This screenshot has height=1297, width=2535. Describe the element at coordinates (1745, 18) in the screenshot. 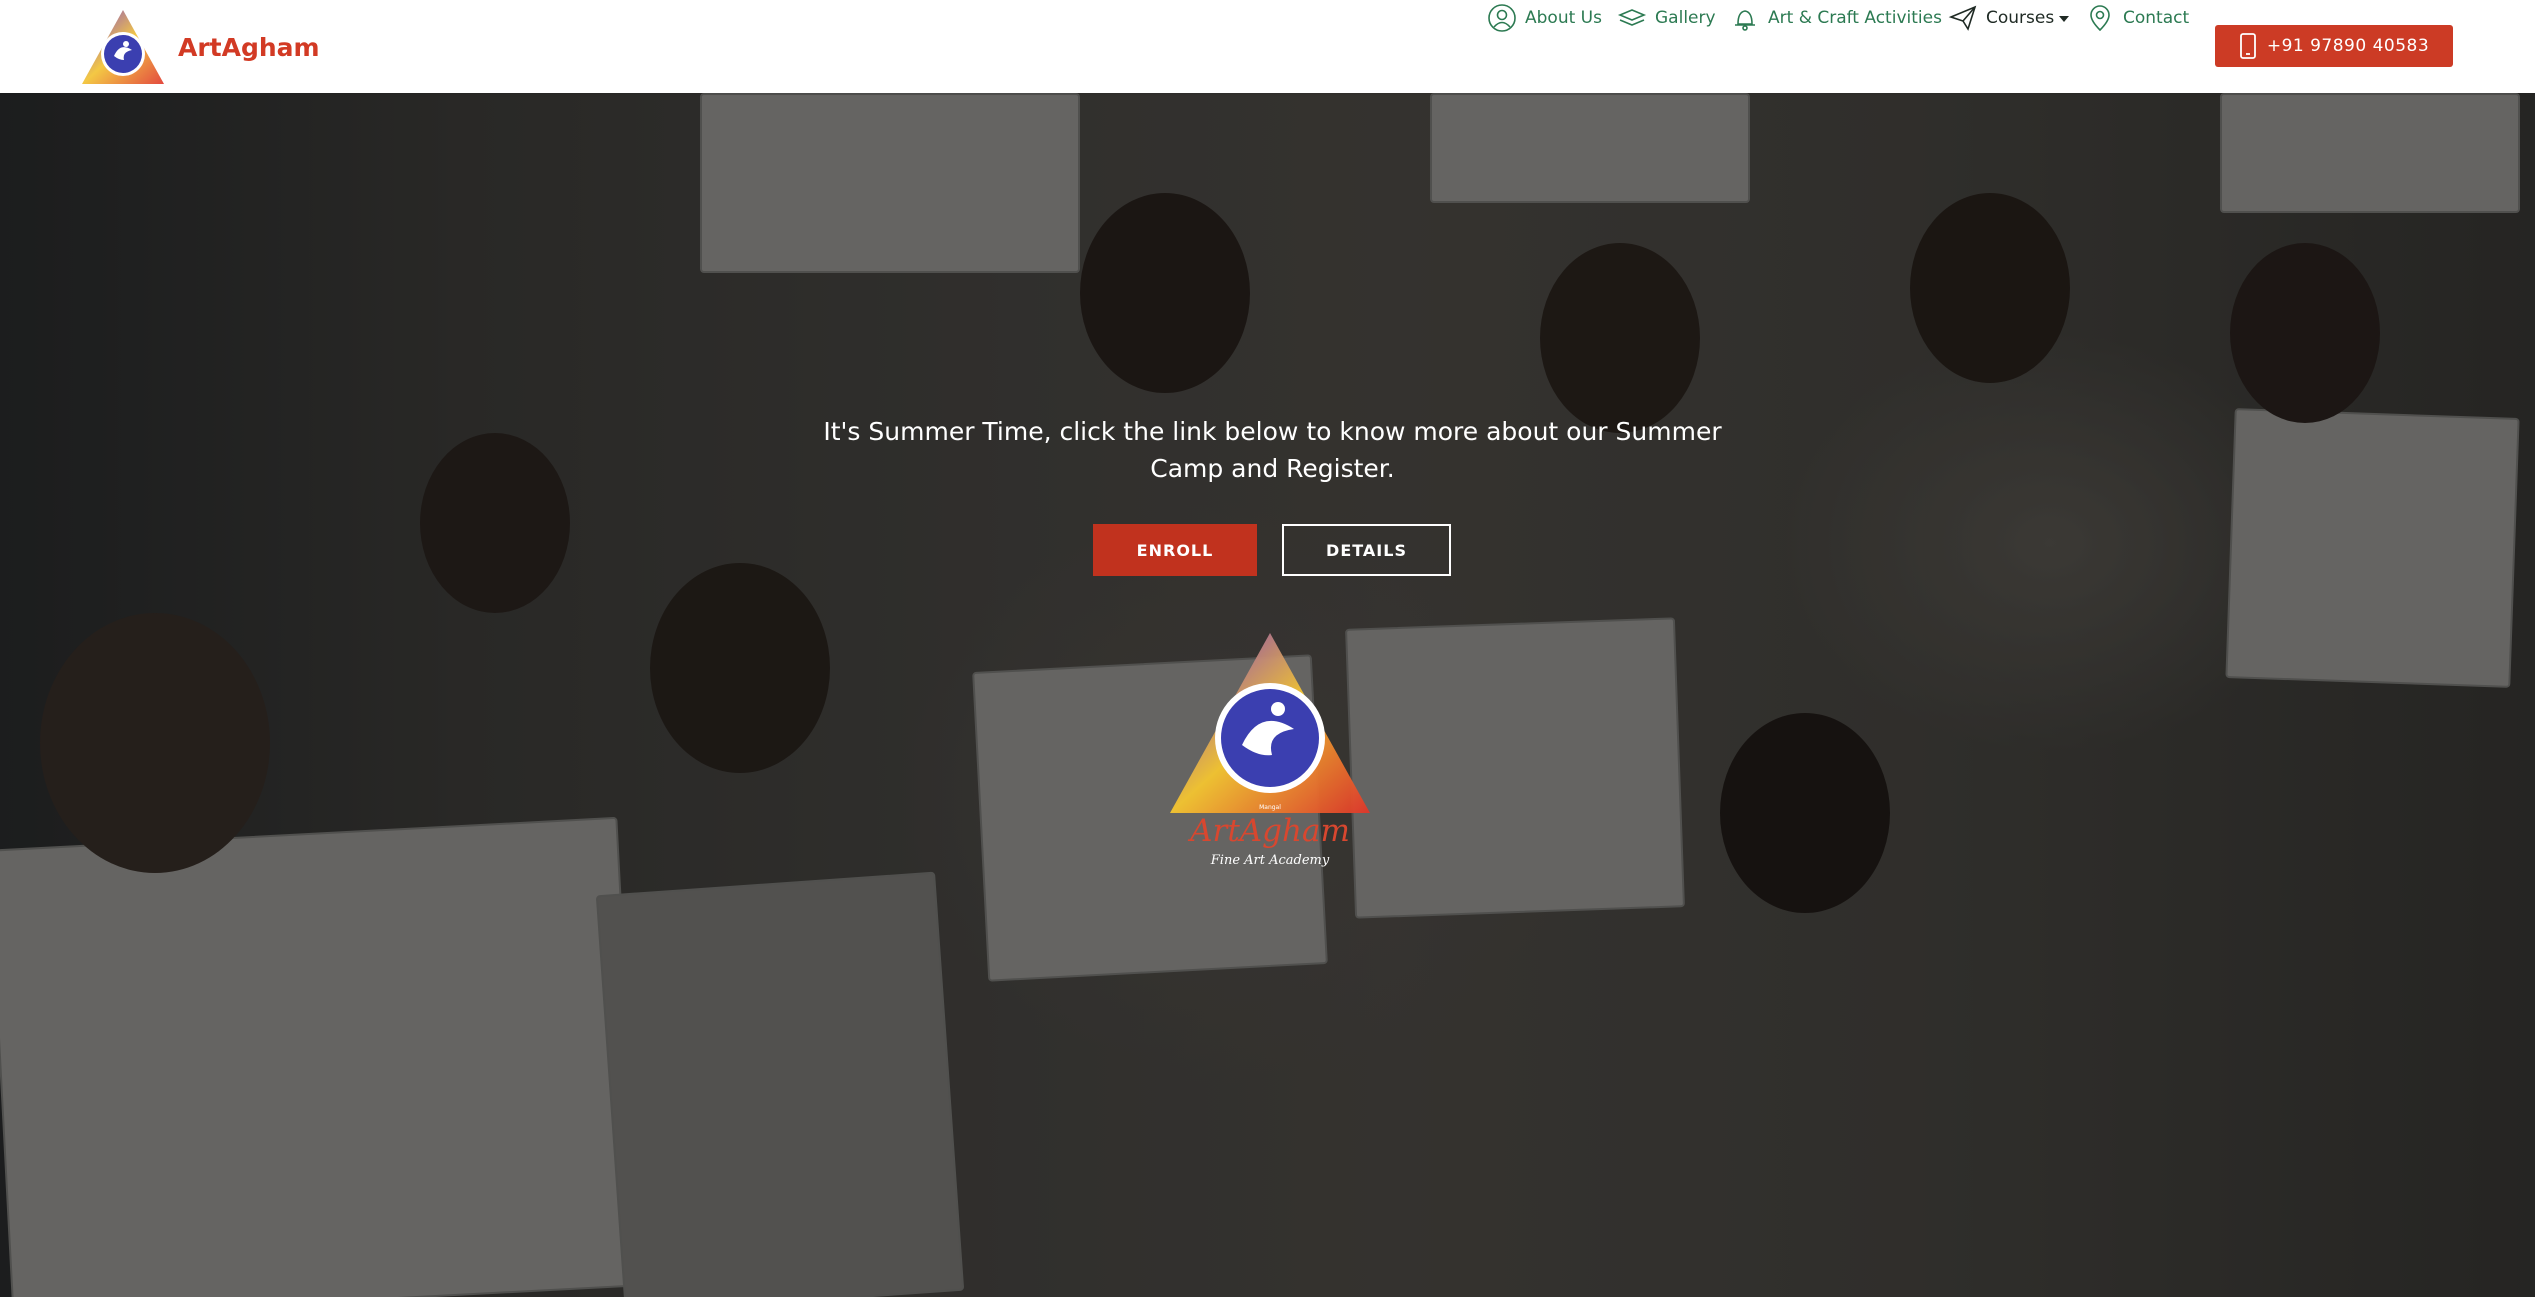

I see `bell-icon` at that location.